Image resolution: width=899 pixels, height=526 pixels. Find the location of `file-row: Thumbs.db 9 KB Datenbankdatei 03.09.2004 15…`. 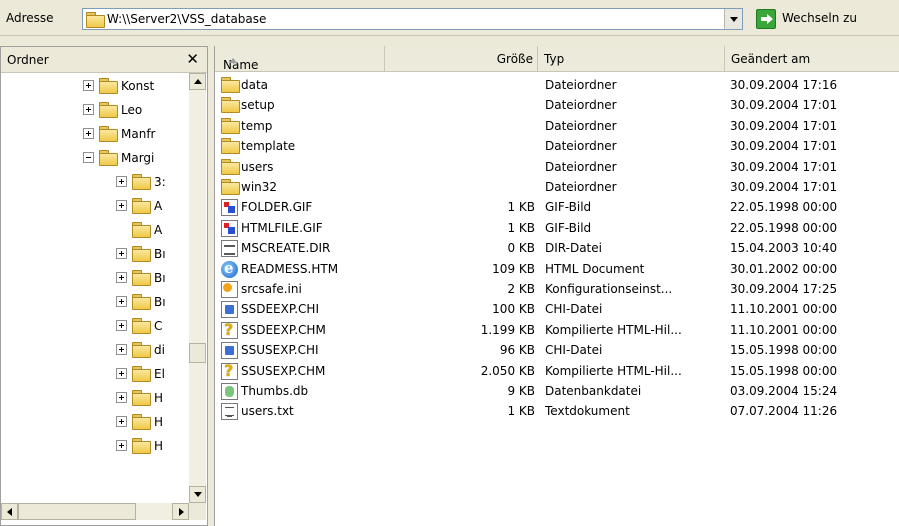

file-row: Thumbs.db 9 KB Datenbankdatei 03.09.2004 15… is located at coordinates (557, 391).